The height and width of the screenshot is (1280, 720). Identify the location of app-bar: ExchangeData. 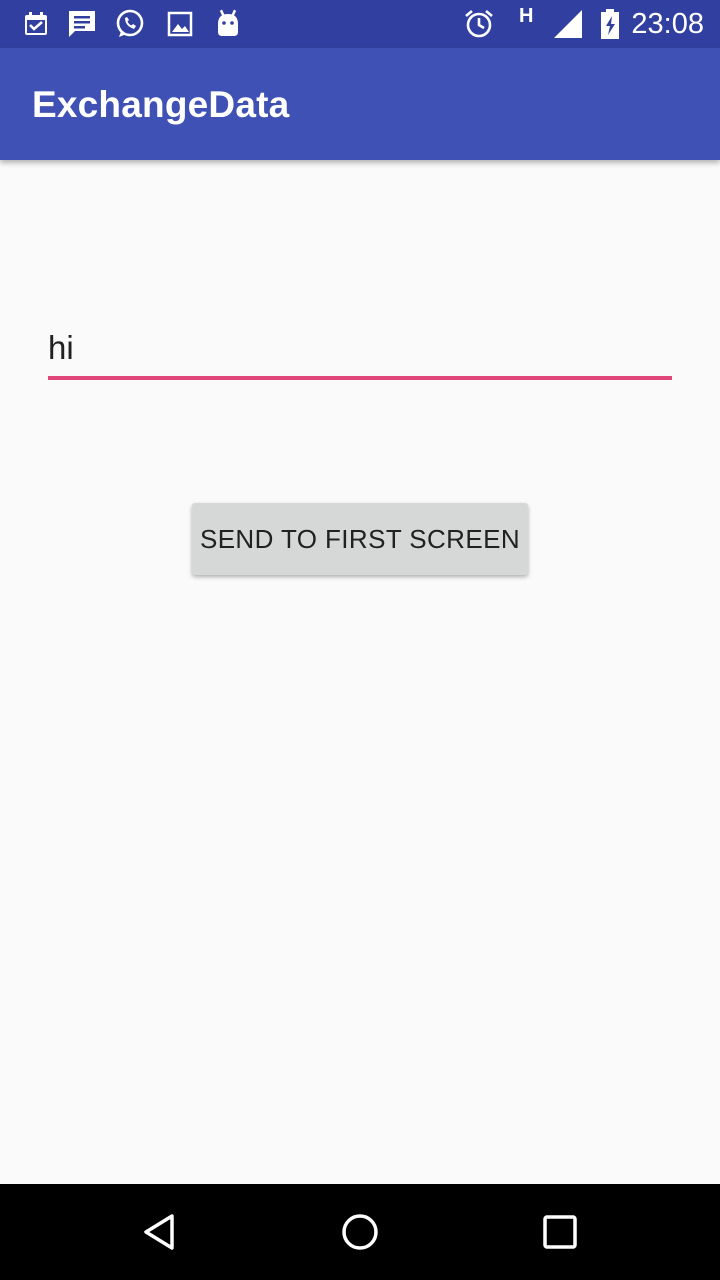
(360, 104).